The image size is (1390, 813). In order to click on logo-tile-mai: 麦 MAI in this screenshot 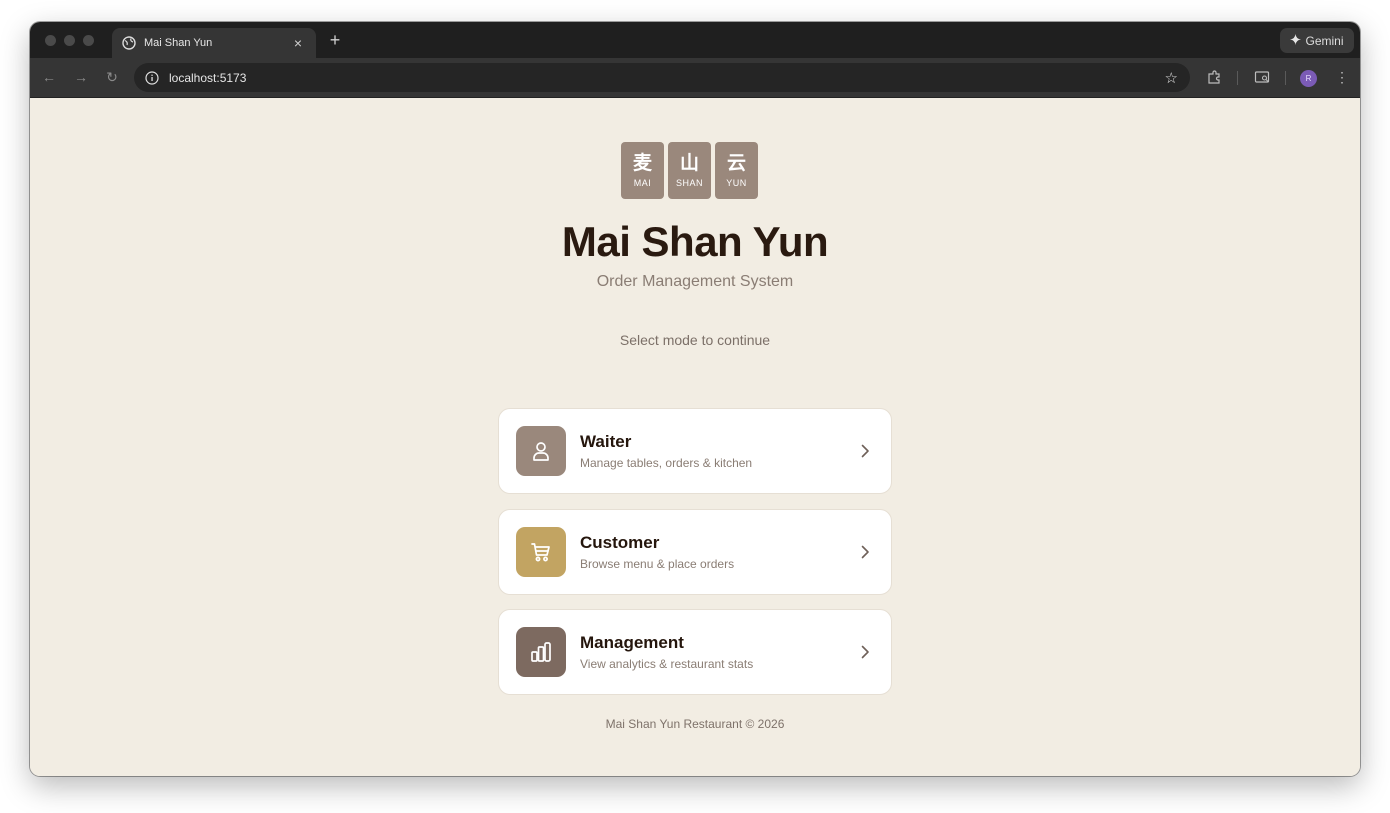, I will do `click(642, 170)`.